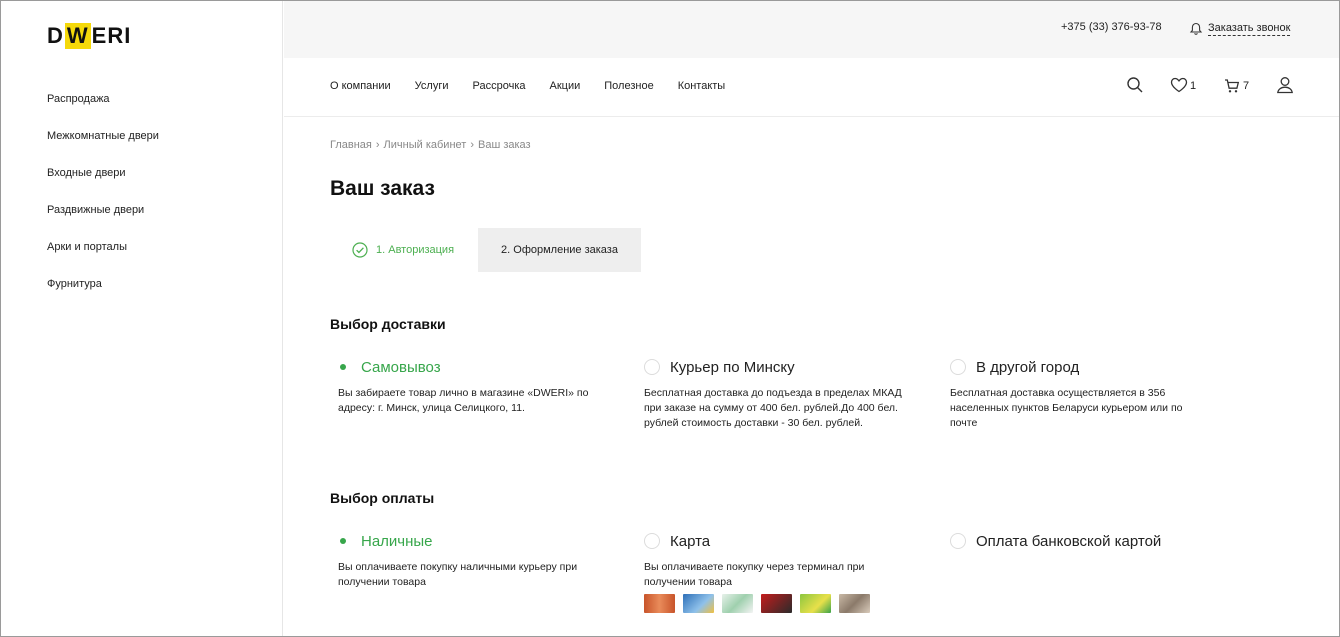  I want to click on heart-icon, so click(1179, 85).